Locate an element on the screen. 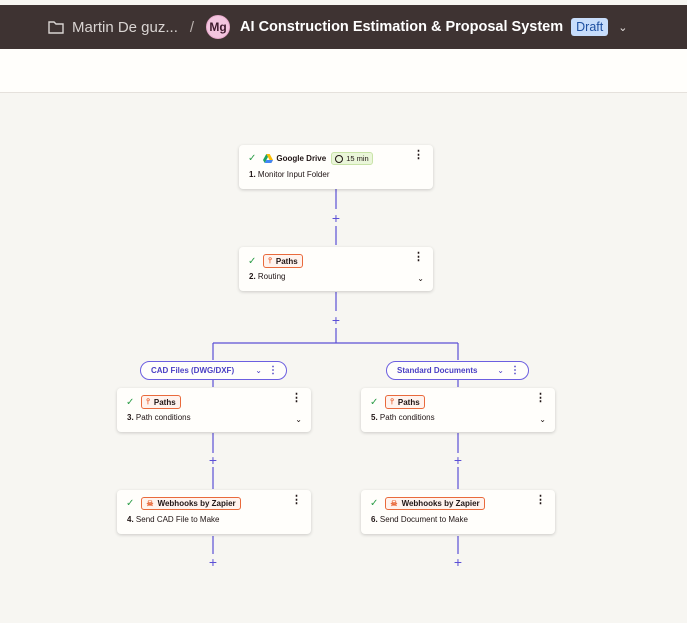  avatar: Mg is located at coordinates (218, 27).